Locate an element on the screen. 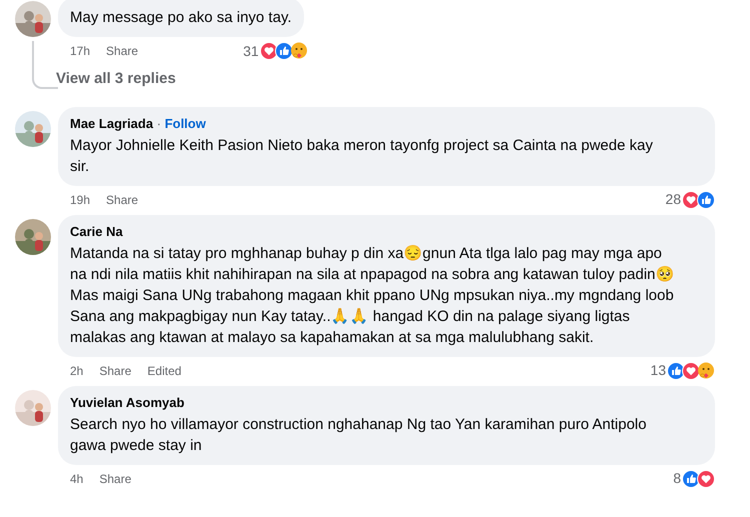 This screenshot has height=517, width=750. reaction-count: 28 is located at coordinates (673, 199).